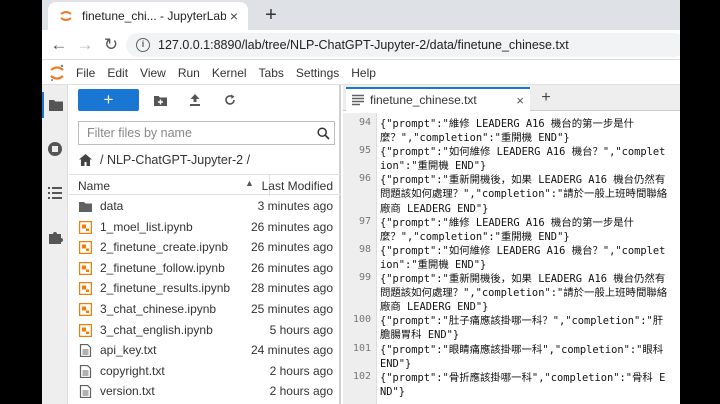 Image resolution: width=720 pixels, height=404 pixels. What do you see at coordinates (364, 151) in the screenshot?
I see `line-number: 95` at bounding box center [364, 151].